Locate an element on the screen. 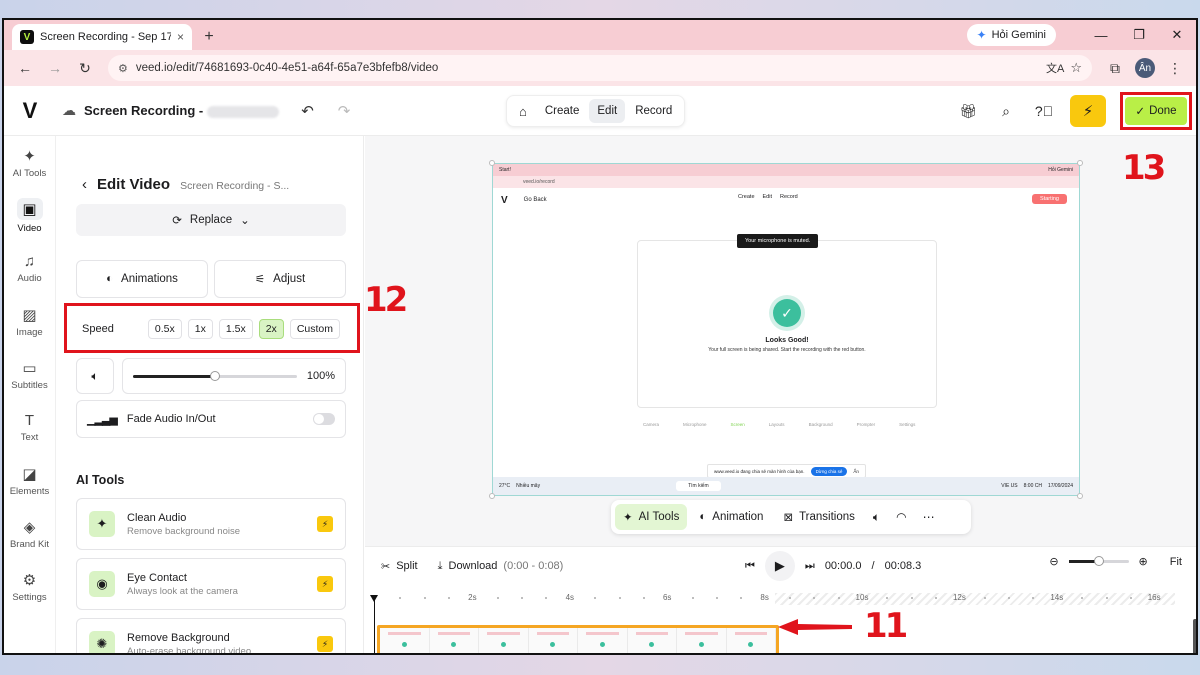 The height and width of the screenshot is (675, 1200). help-icon: ?⃝ is located at coordinates (1044, 111).